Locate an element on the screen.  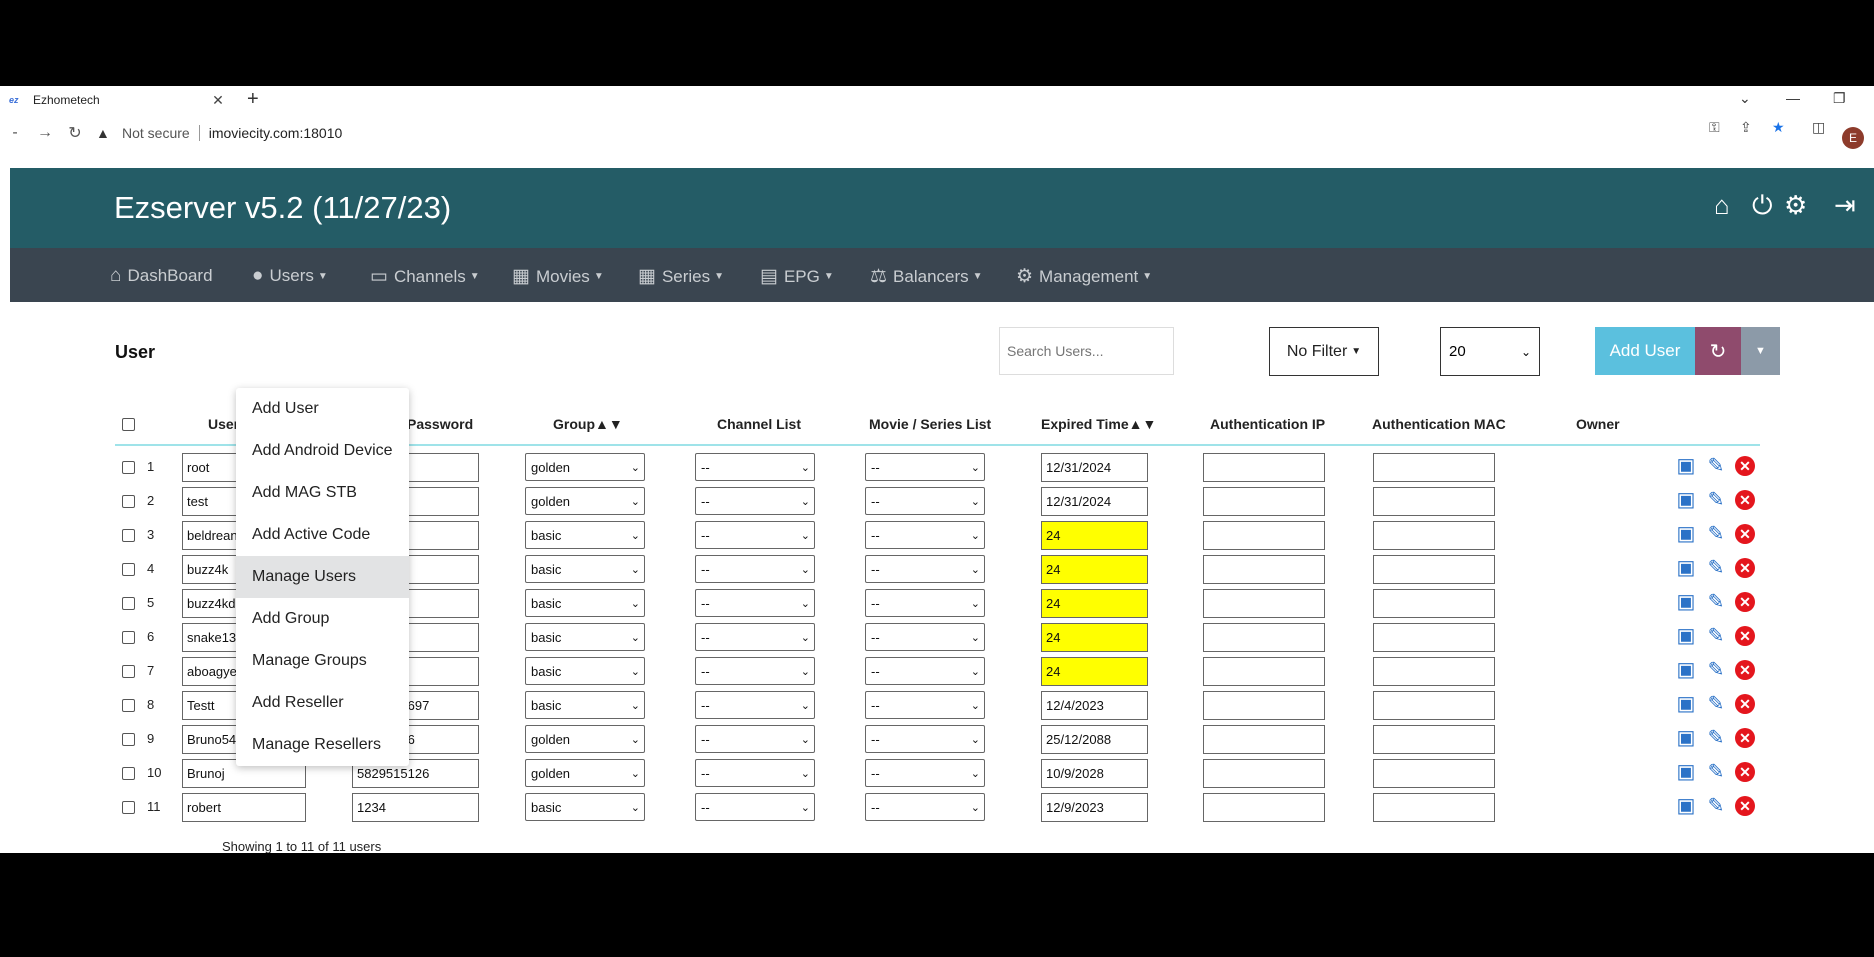
share-icon: ⇪ is located at coordinates (1746, 127).